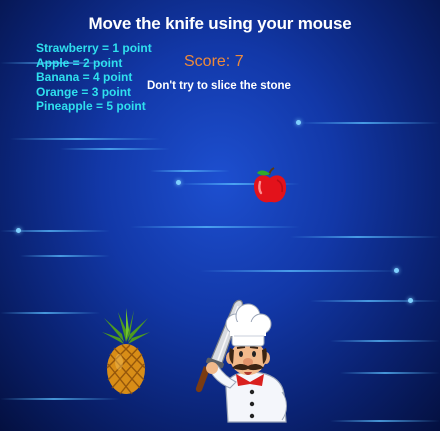 The width and height of the screenshot is (440, 431). I want to click on apple-icon, so click(270, 186).